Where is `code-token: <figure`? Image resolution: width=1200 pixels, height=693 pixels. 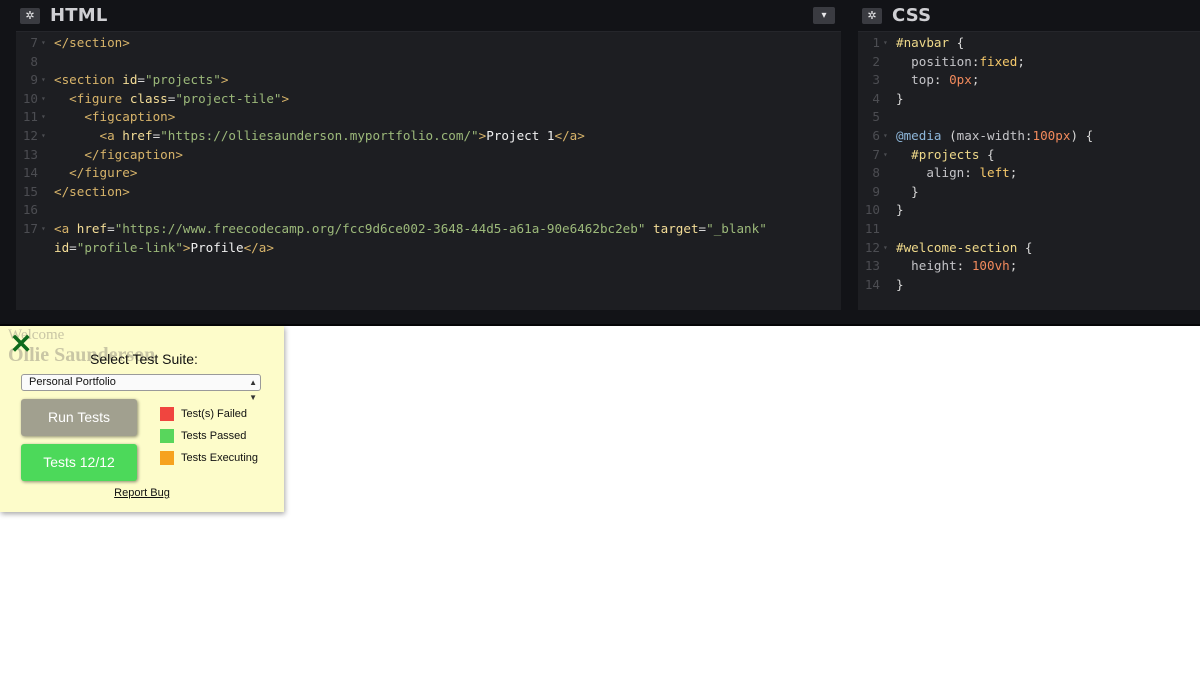 code-token: <figure is located at coordinates (99, 98).